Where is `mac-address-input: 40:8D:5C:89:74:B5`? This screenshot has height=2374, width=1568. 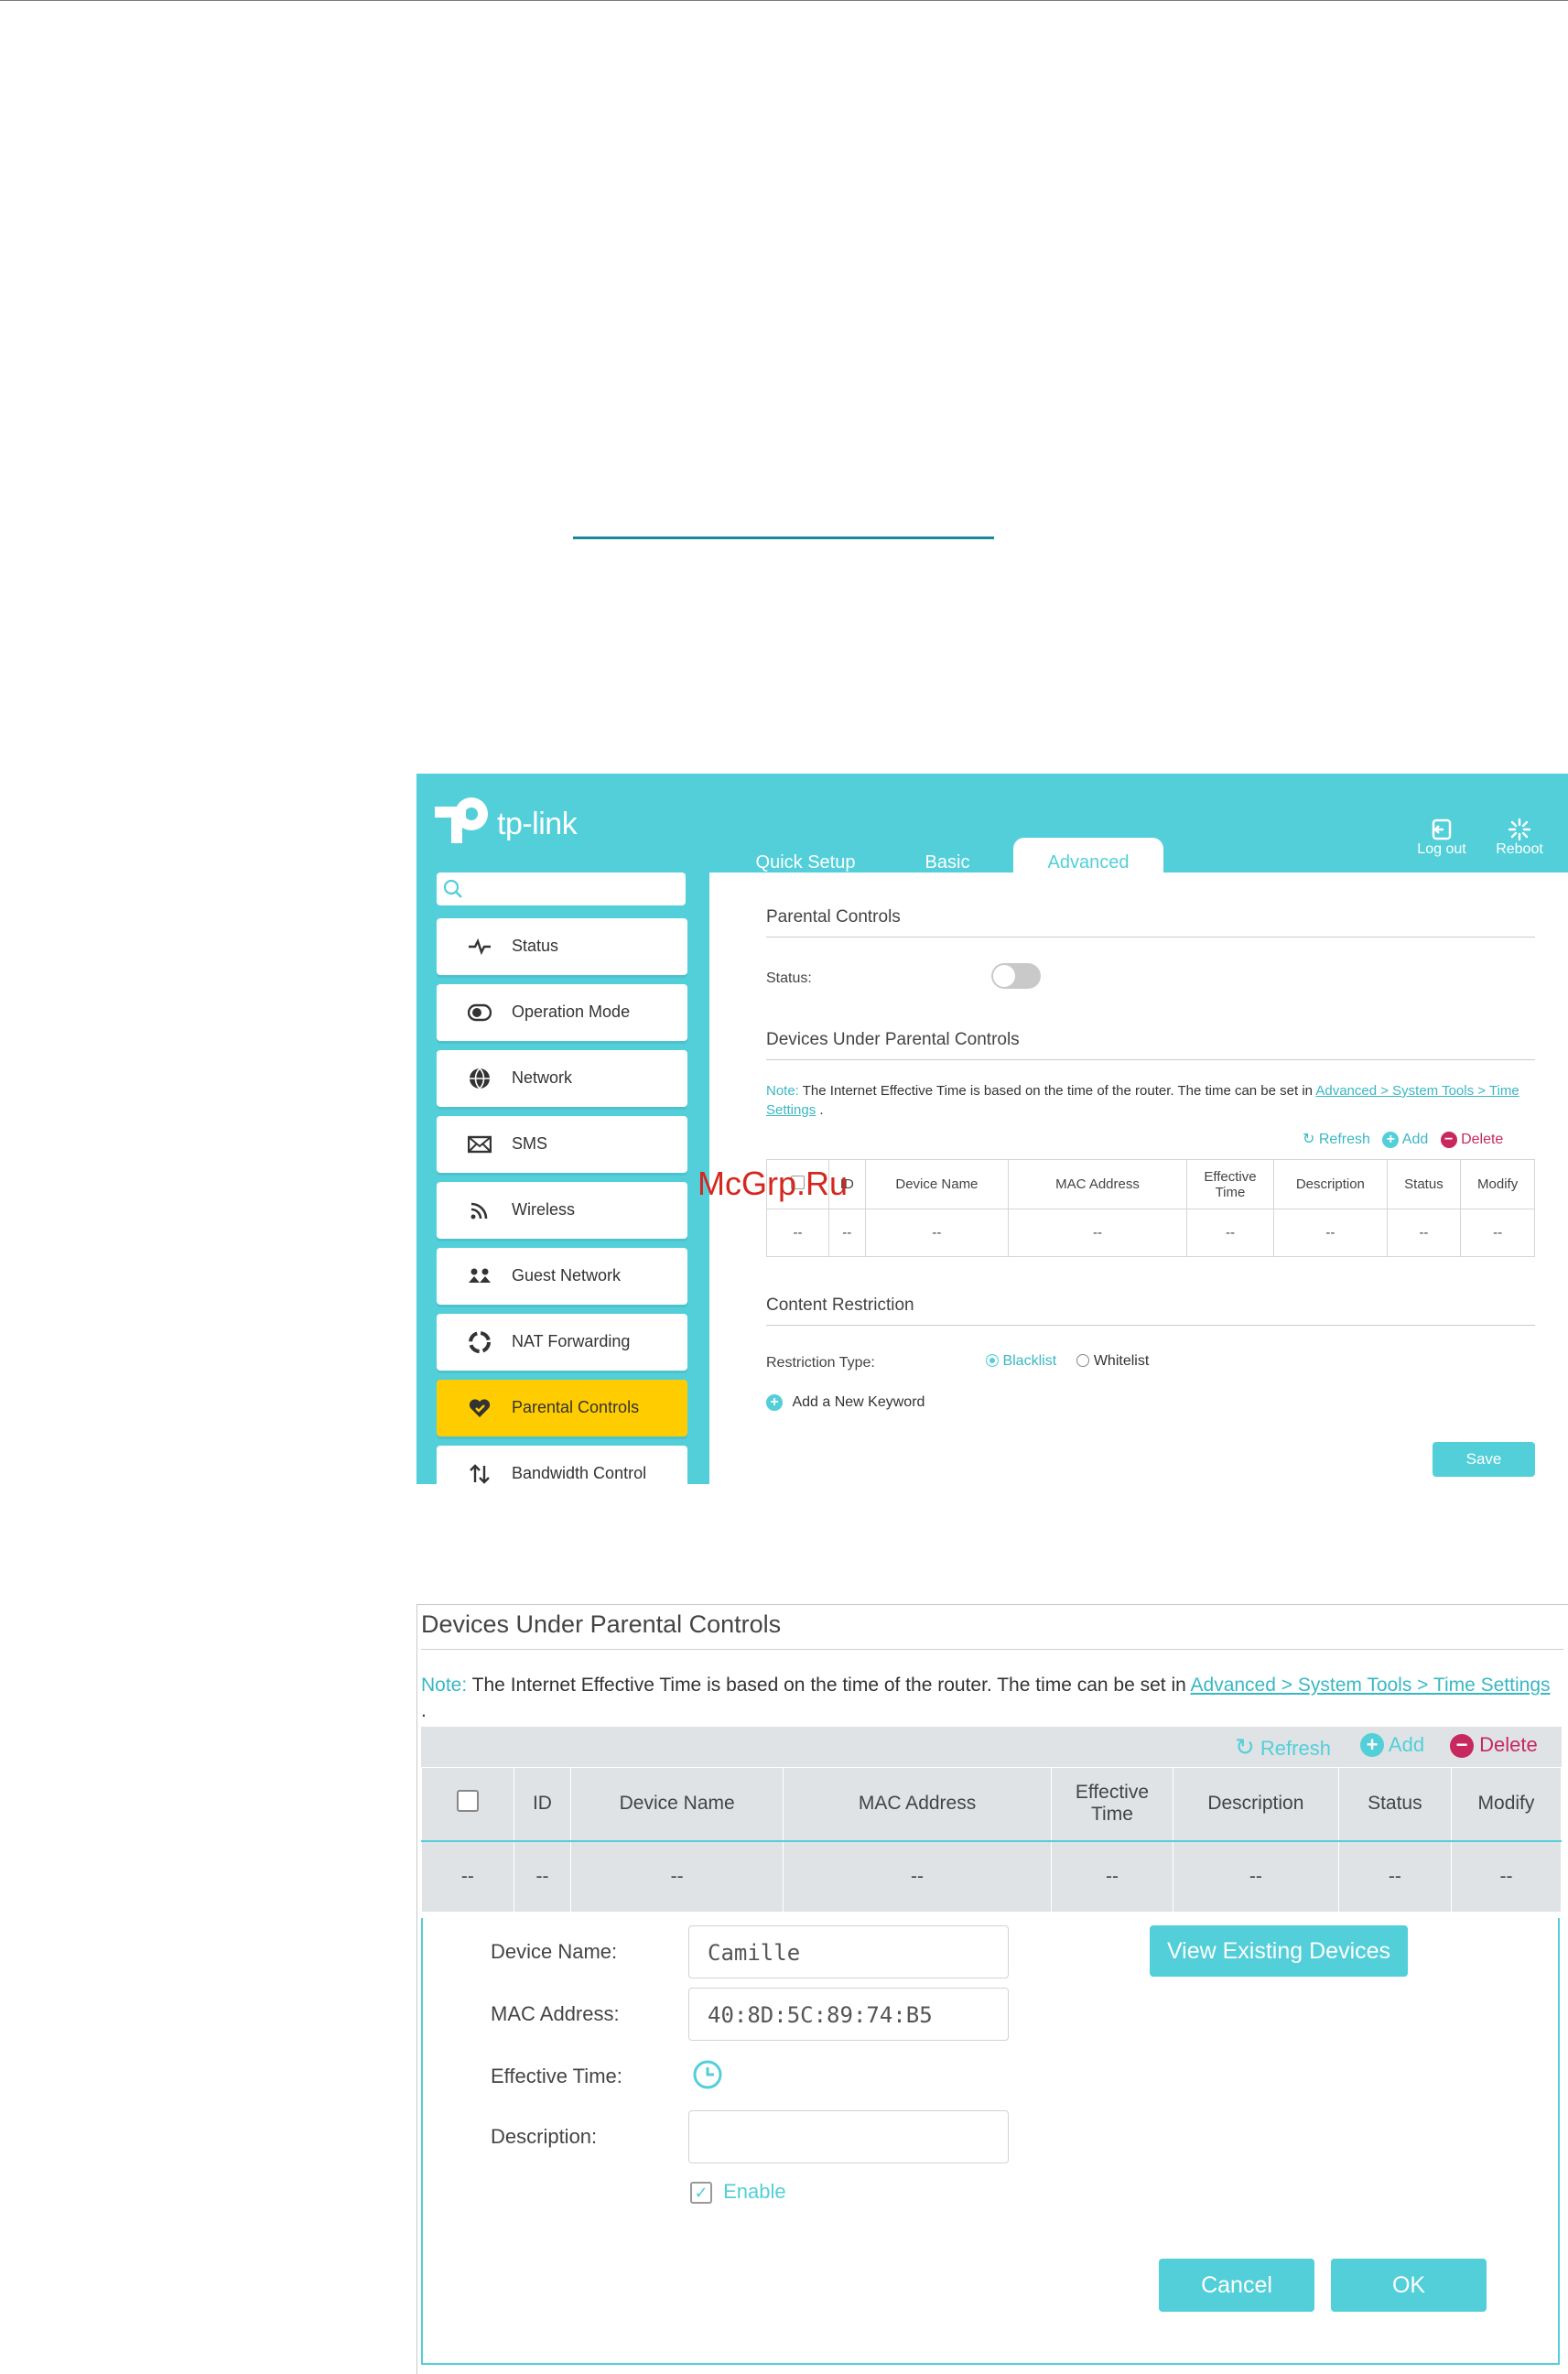
mac-address-input: 40:8D:5C:89:74:B5 is located at coordinates (848, 2014).